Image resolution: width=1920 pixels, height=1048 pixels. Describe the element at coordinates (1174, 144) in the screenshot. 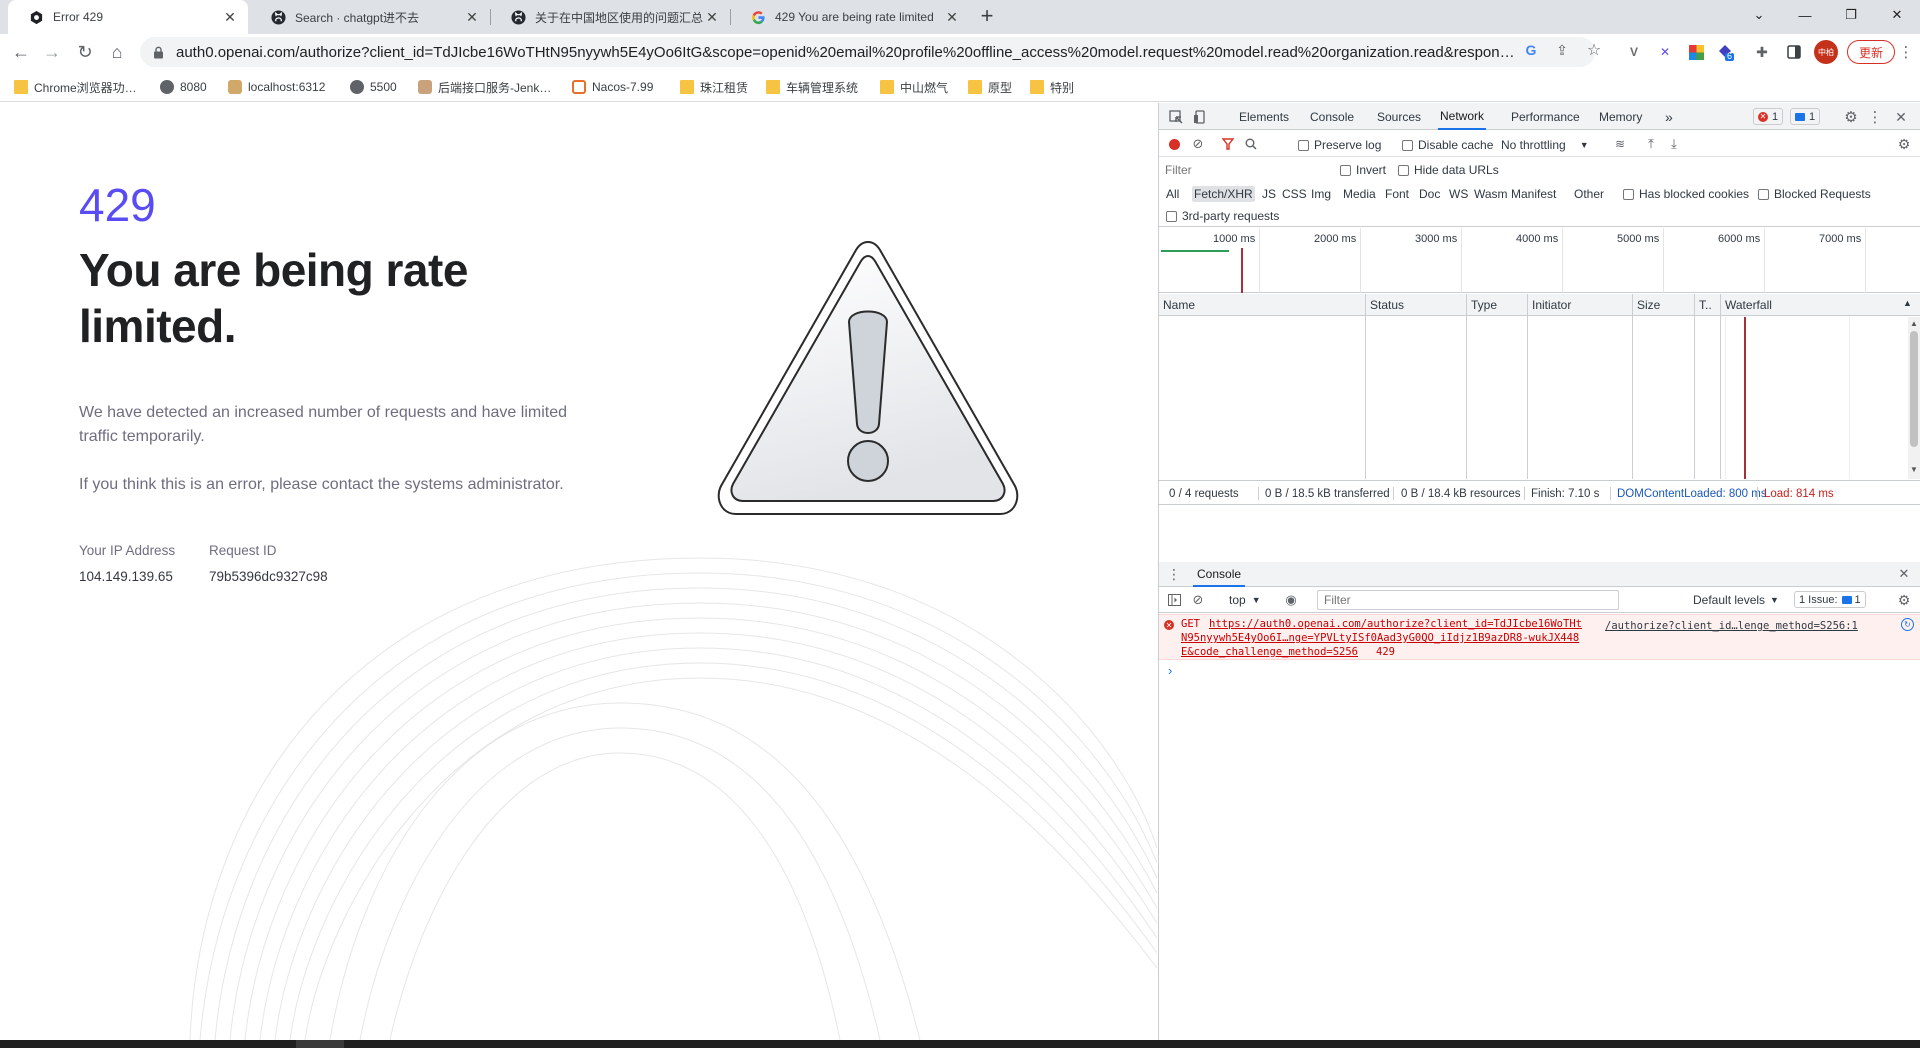

I see `record-icon` at that location.